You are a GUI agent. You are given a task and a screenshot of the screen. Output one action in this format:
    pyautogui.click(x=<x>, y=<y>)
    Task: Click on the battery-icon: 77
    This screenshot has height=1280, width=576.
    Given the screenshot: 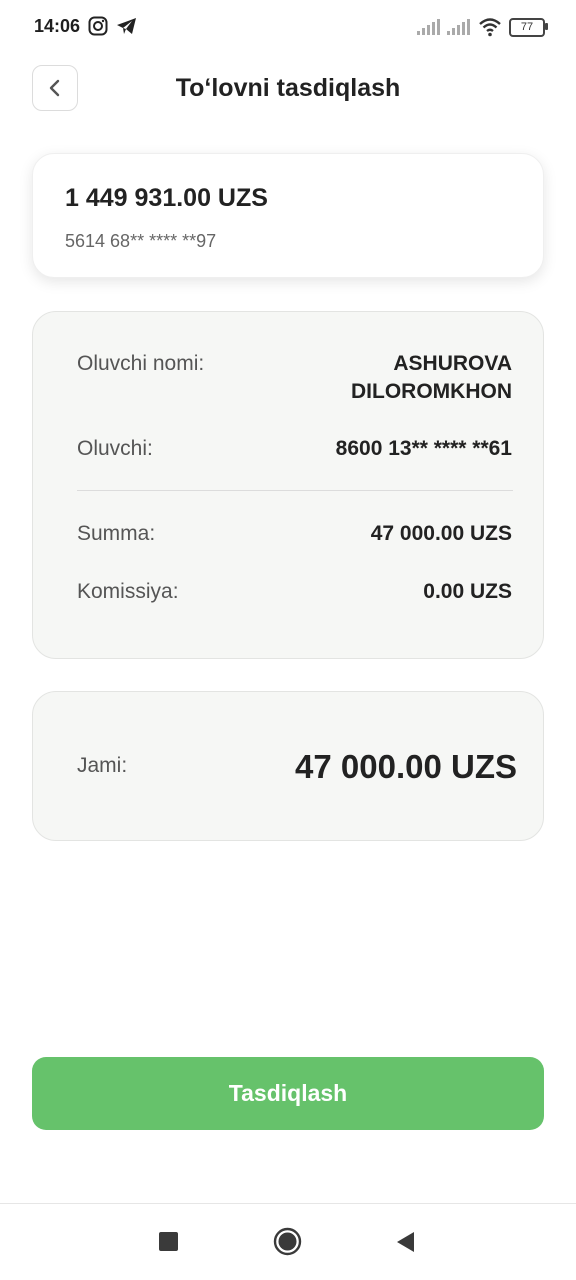 What is the action you would take?
    pyautogui.click(x=528, y=27)
    